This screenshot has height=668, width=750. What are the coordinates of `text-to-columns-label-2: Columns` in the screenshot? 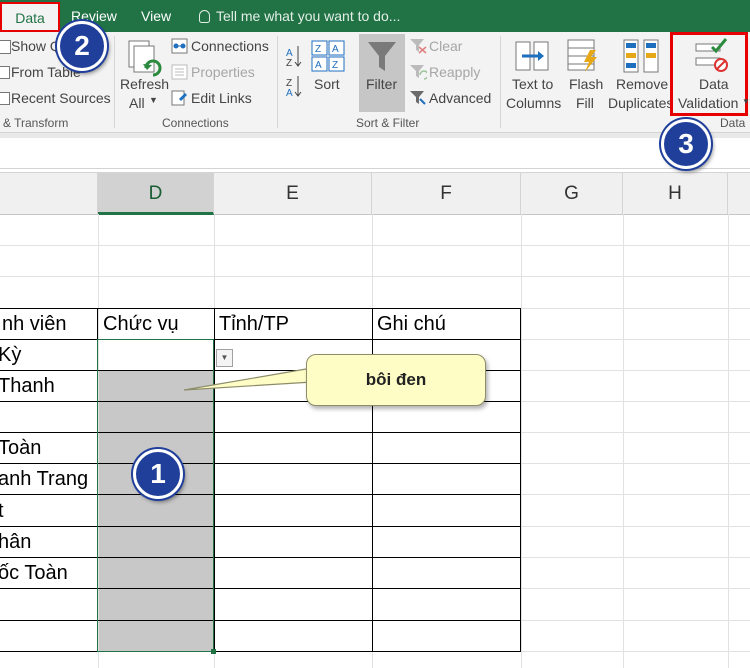 It's located at (533, 103).